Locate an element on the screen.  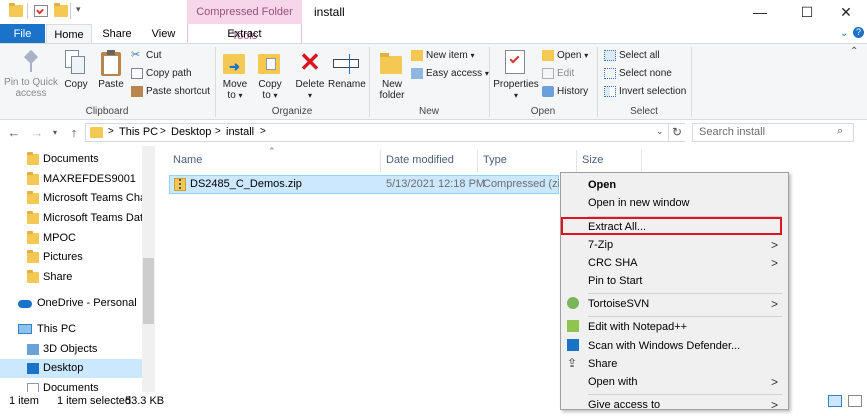
tab-file: File is located at coordinates (22, 34).